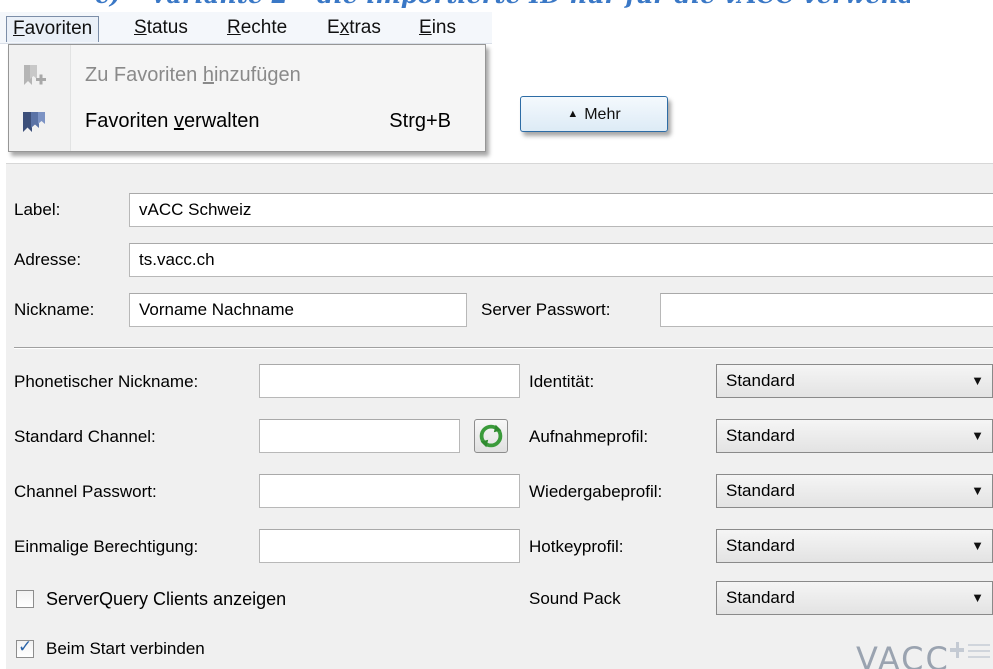  Describe the element at coordinates (970, 650) in the screenshot. I see `vacc-logo-mark` at that location.